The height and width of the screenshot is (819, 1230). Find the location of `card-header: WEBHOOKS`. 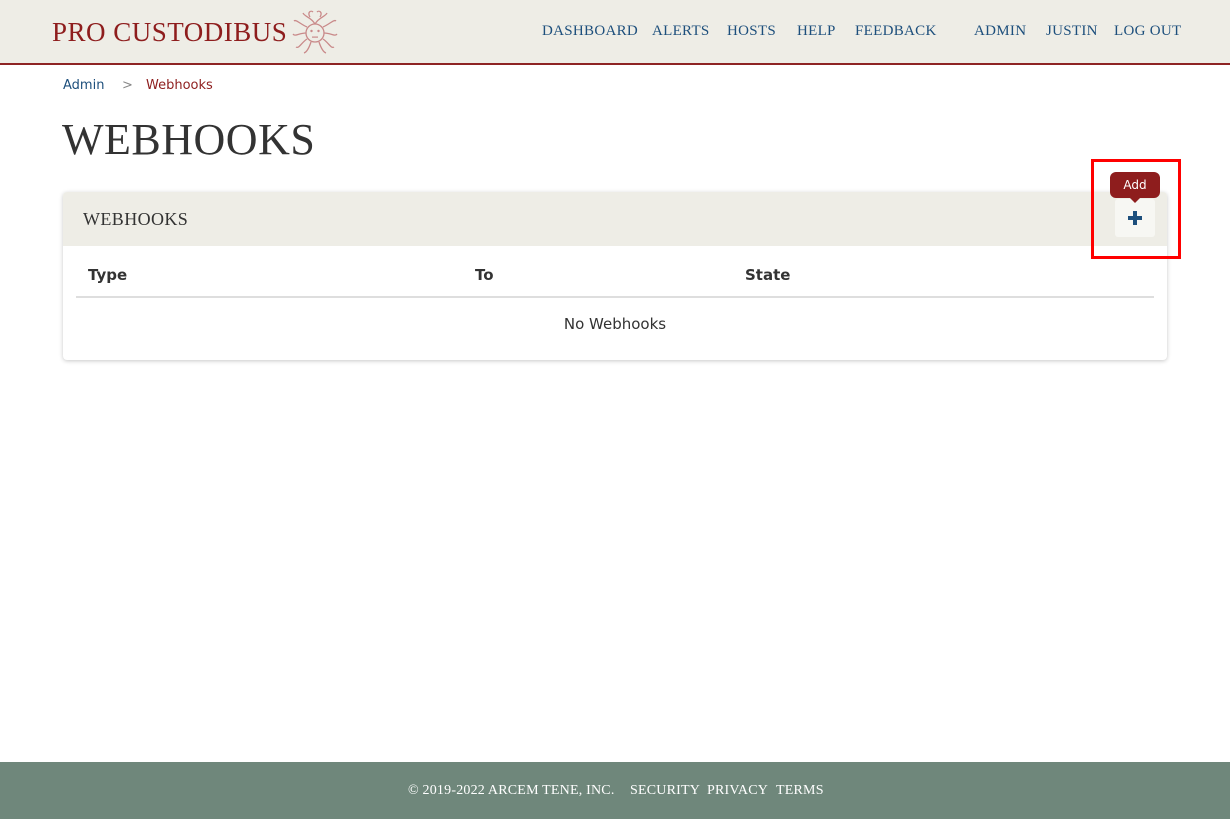

card-header: WEBHOOKS is located at coordinates (615, 219).